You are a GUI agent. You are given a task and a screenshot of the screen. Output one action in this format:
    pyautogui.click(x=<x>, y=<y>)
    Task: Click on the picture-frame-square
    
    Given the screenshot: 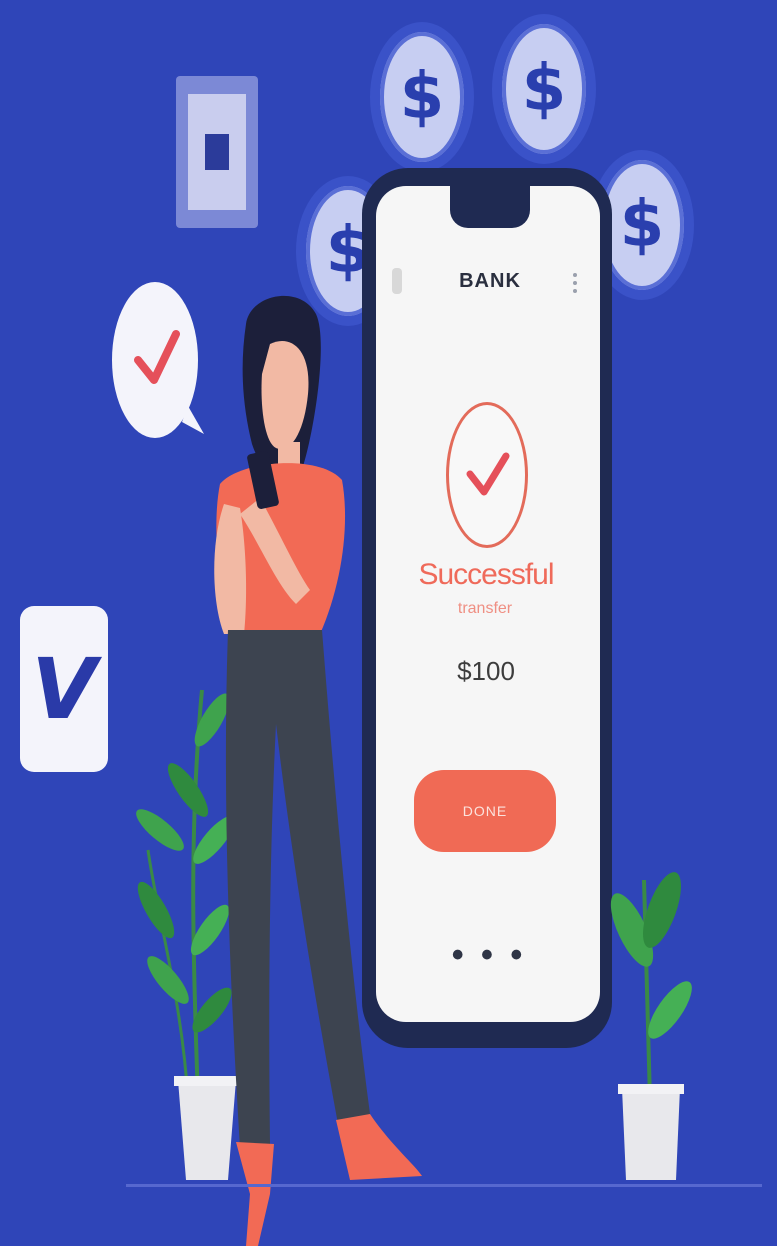 What is the action you would take?
    pyautogui.click(x=217, y=152)
    